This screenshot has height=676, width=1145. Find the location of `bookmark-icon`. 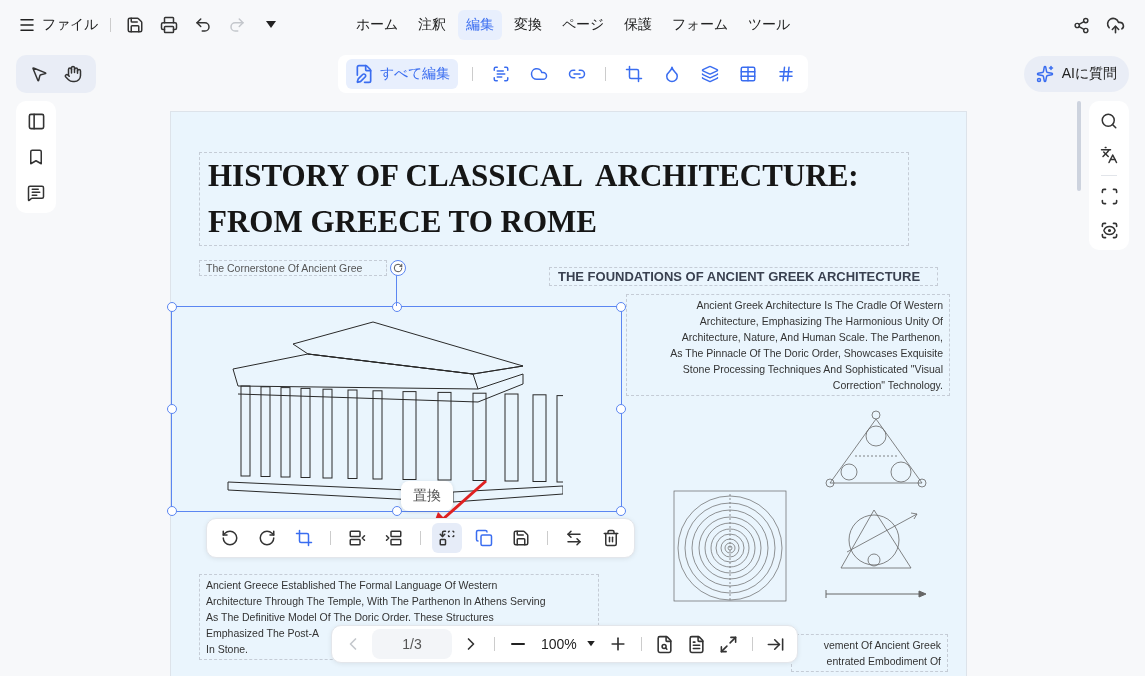

bookmark-icon is located at coordinates (36, 157).